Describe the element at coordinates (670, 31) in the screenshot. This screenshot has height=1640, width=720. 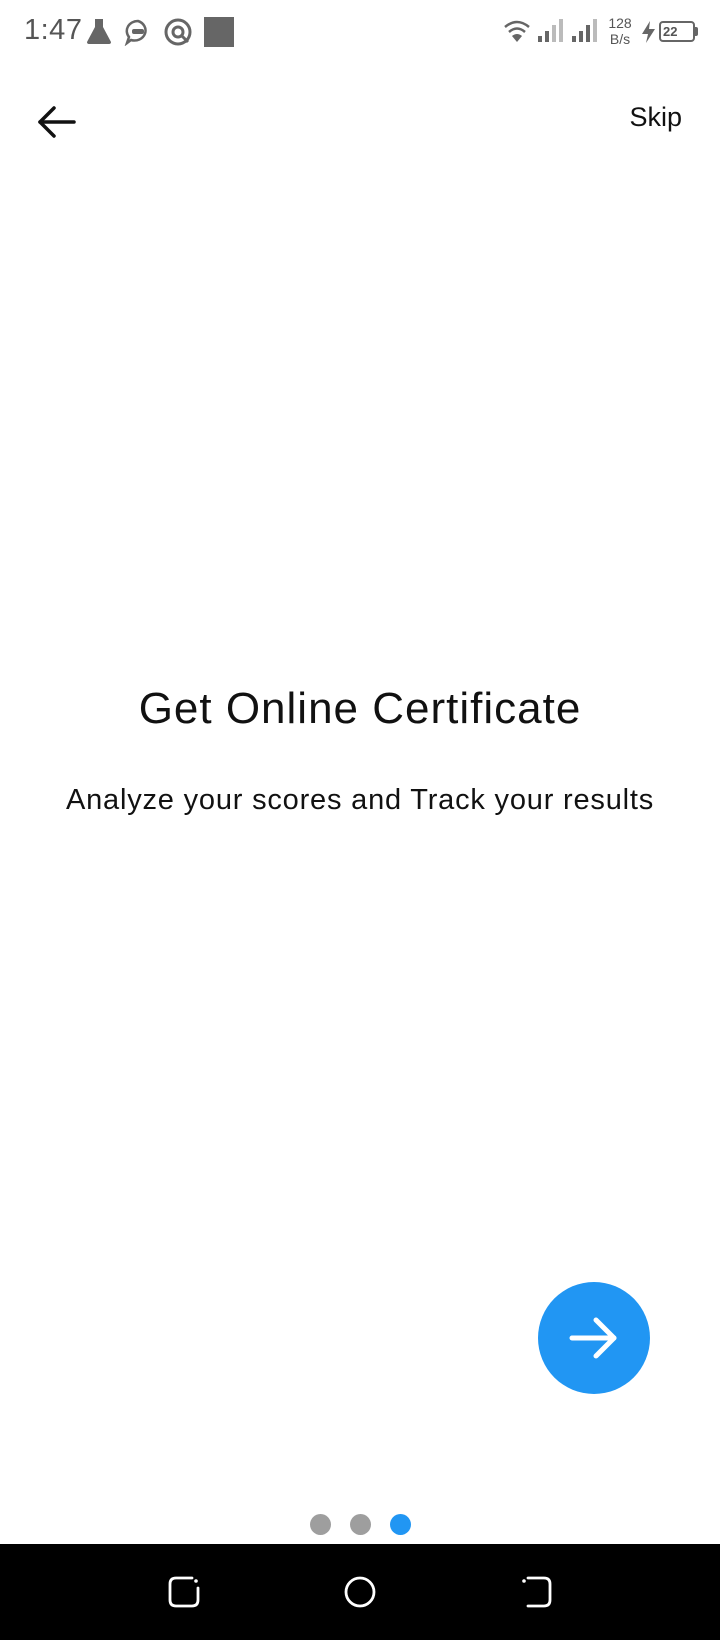
I see `battery-level: 22` at that location.